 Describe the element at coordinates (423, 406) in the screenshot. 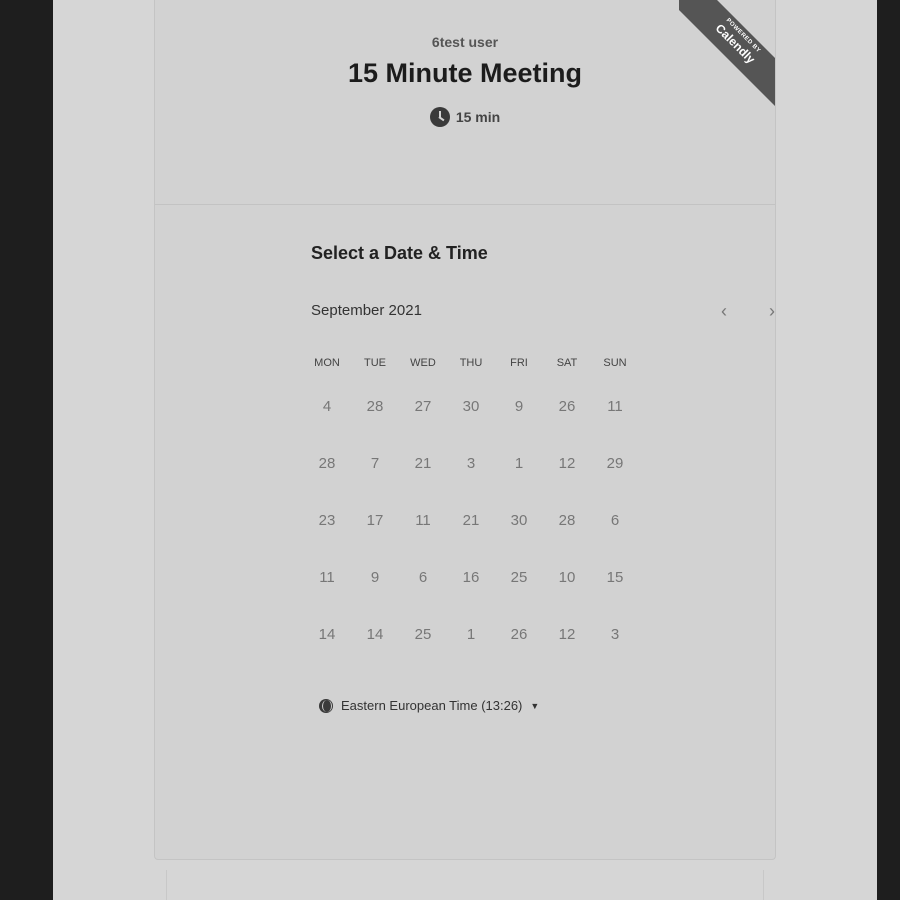

I see `calendar-day: 27` at that location.